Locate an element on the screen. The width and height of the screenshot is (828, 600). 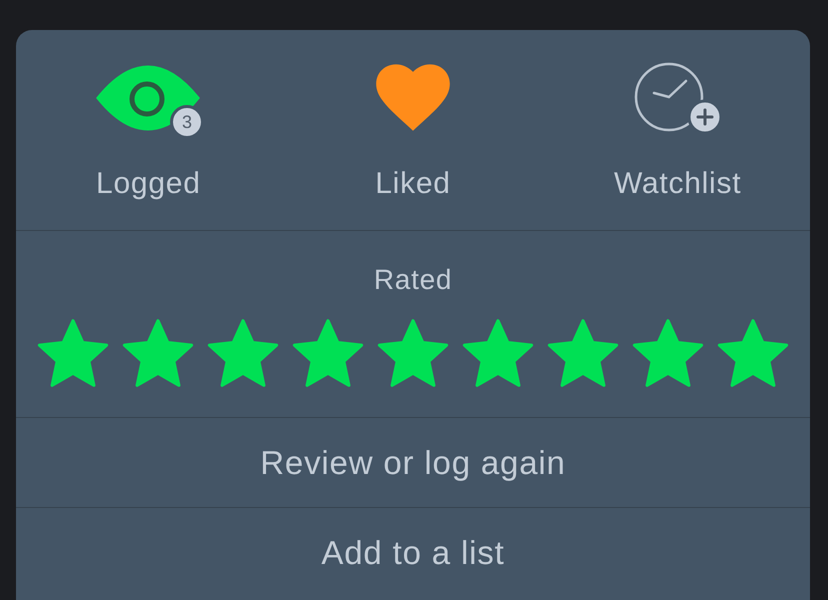
menu-row-button: Add to a list is located at coordinates (413, 552).